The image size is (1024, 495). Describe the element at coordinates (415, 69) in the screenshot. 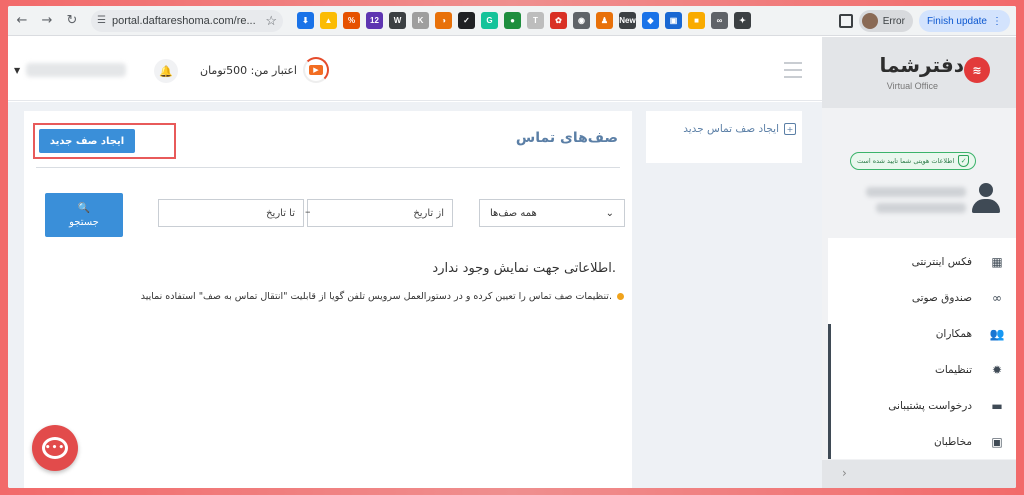

I see `page-header: ▼ 🔔 اعتبار من: 500تومان ▶` at that location.